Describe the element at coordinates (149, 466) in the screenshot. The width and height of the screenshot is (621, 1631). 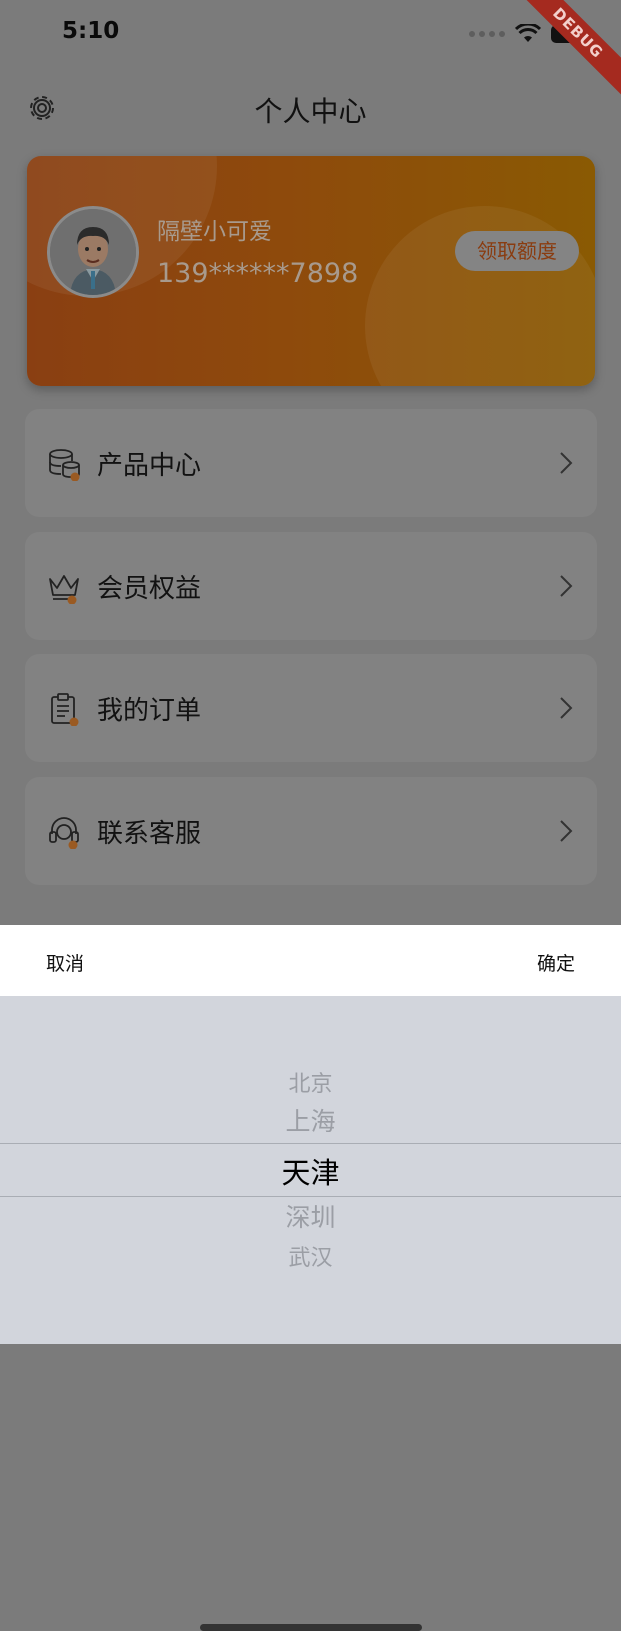
I see `menu-item-label: 产品中心` at that location.